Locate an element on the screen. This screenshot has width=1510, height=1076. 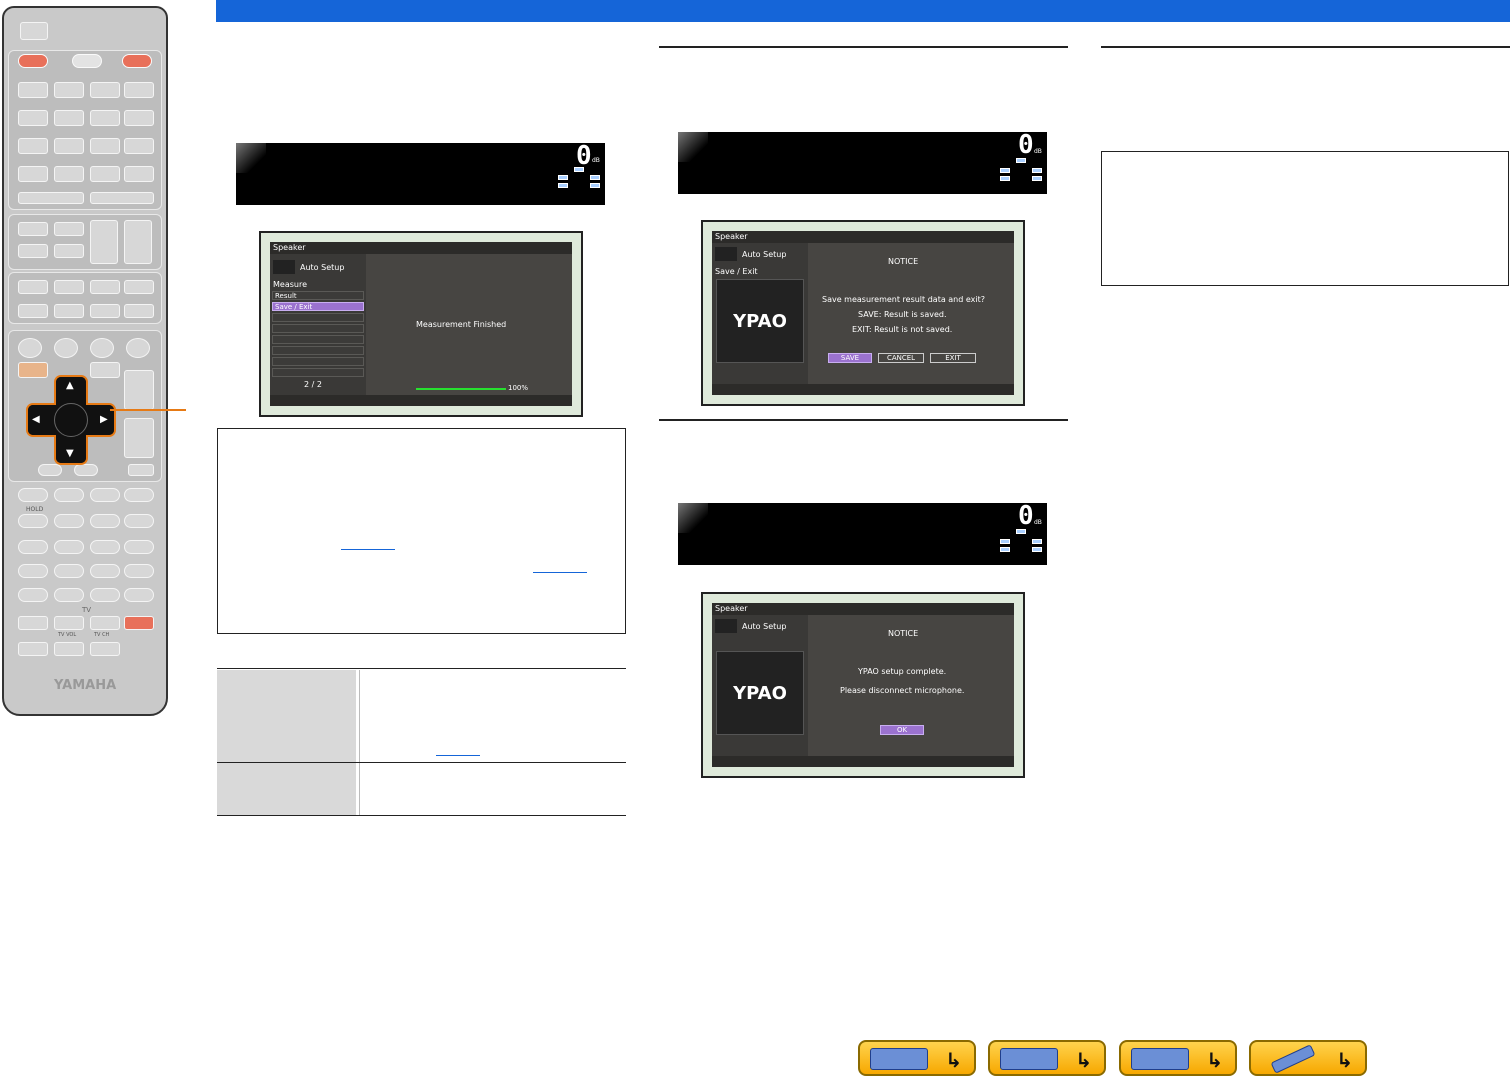
cursor-right-icon: ▶ is located at coordinates (104, 419).